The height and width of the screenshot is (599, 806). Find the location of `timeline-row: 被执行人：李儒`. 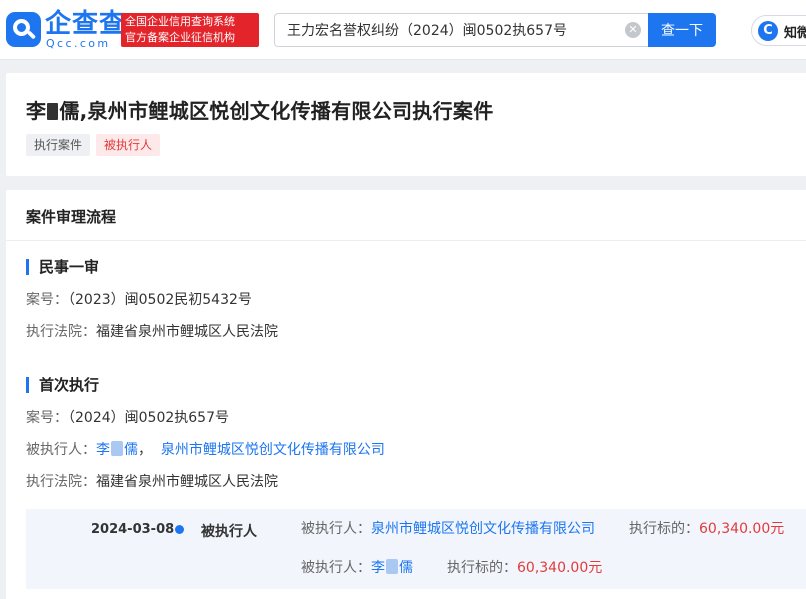

timeline-row: 被执行人：李儒 is located at coordinates (357, 568).